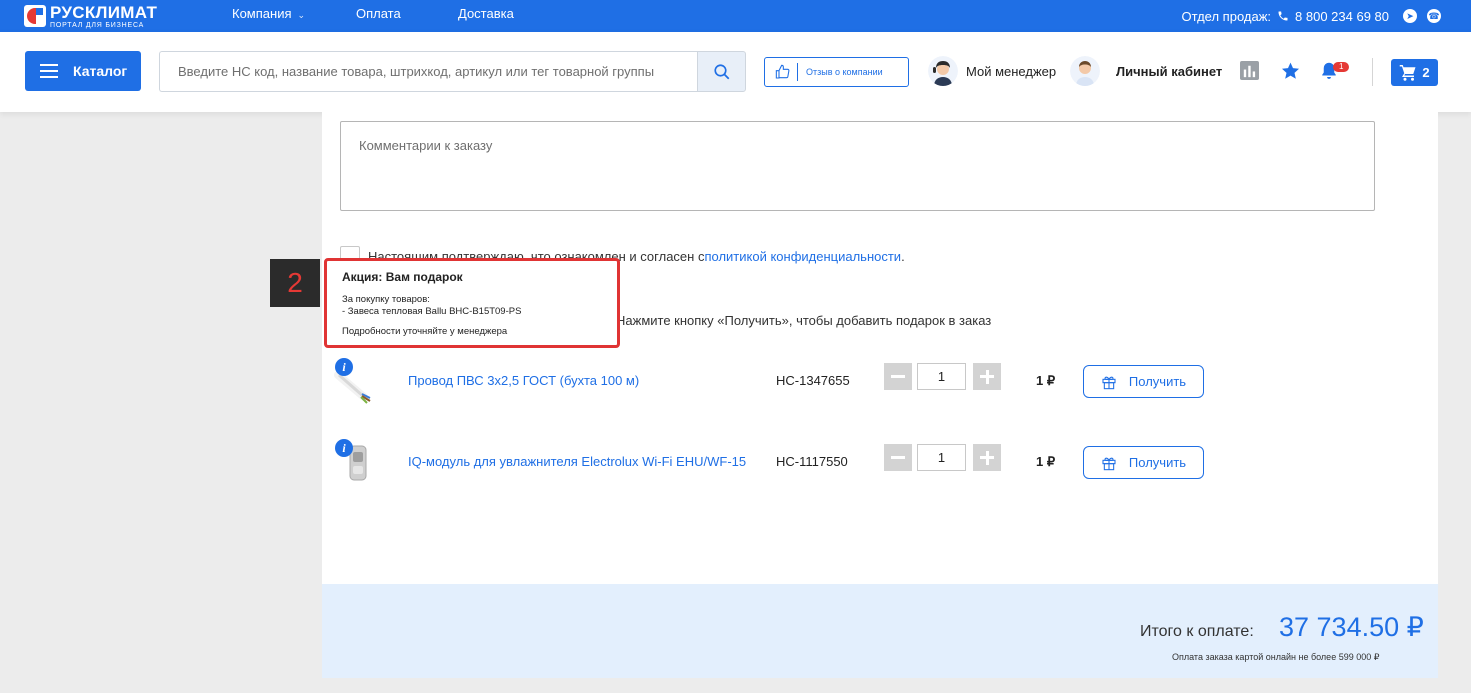 This screenshot has width=1471, height=693. I want to click on product-name-link: Провод ПВС 3х2,5 ГОСТ (бухта 100 м), so click(523, 380).